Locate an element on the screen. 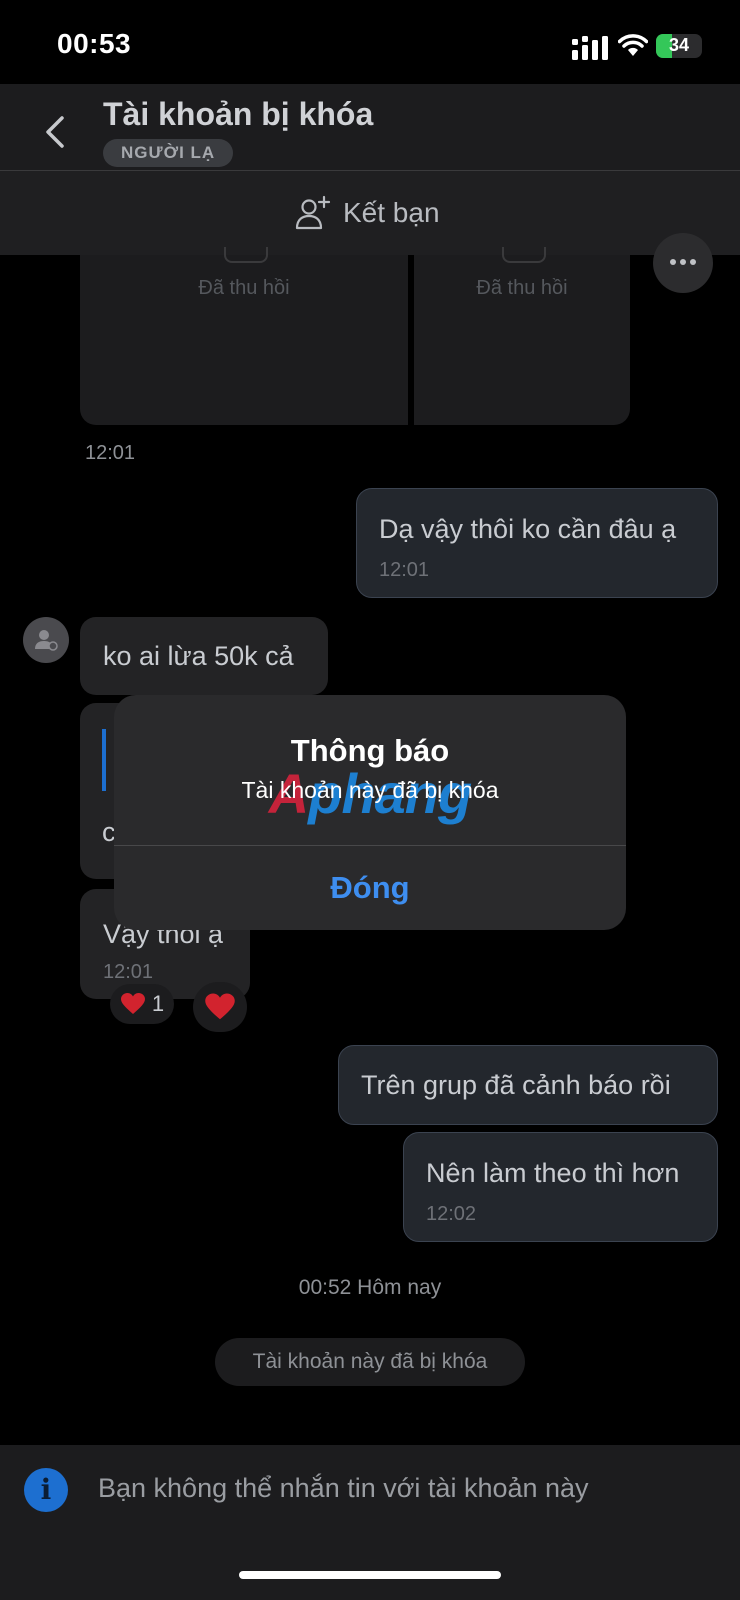  more-icon is located at coordinates (673, 262).